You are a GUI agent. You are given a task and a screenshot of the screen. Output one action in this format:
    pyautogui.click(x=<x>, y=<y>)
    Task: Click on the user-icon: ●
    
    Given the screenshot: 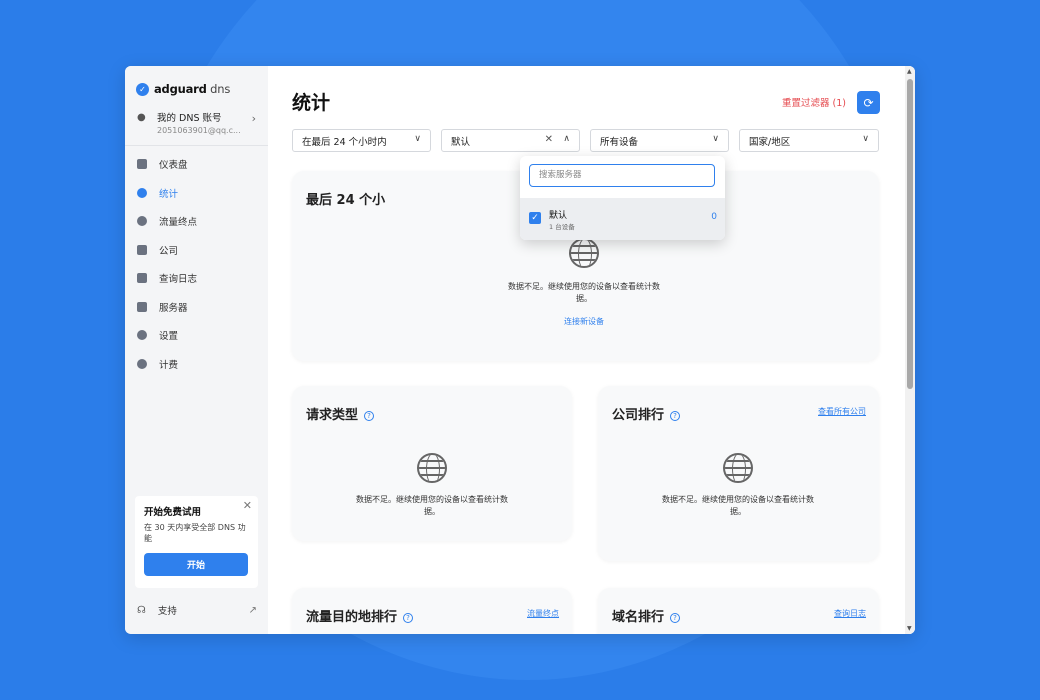 What is the action you would take?
    pyautogui.click(x=141, y=117)
    